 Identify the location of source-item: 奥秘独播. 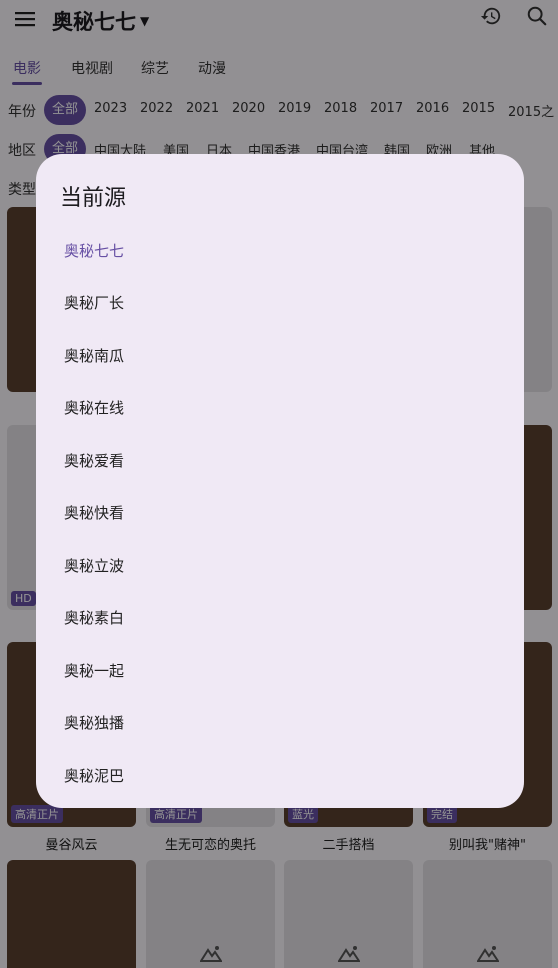
(280, 722).